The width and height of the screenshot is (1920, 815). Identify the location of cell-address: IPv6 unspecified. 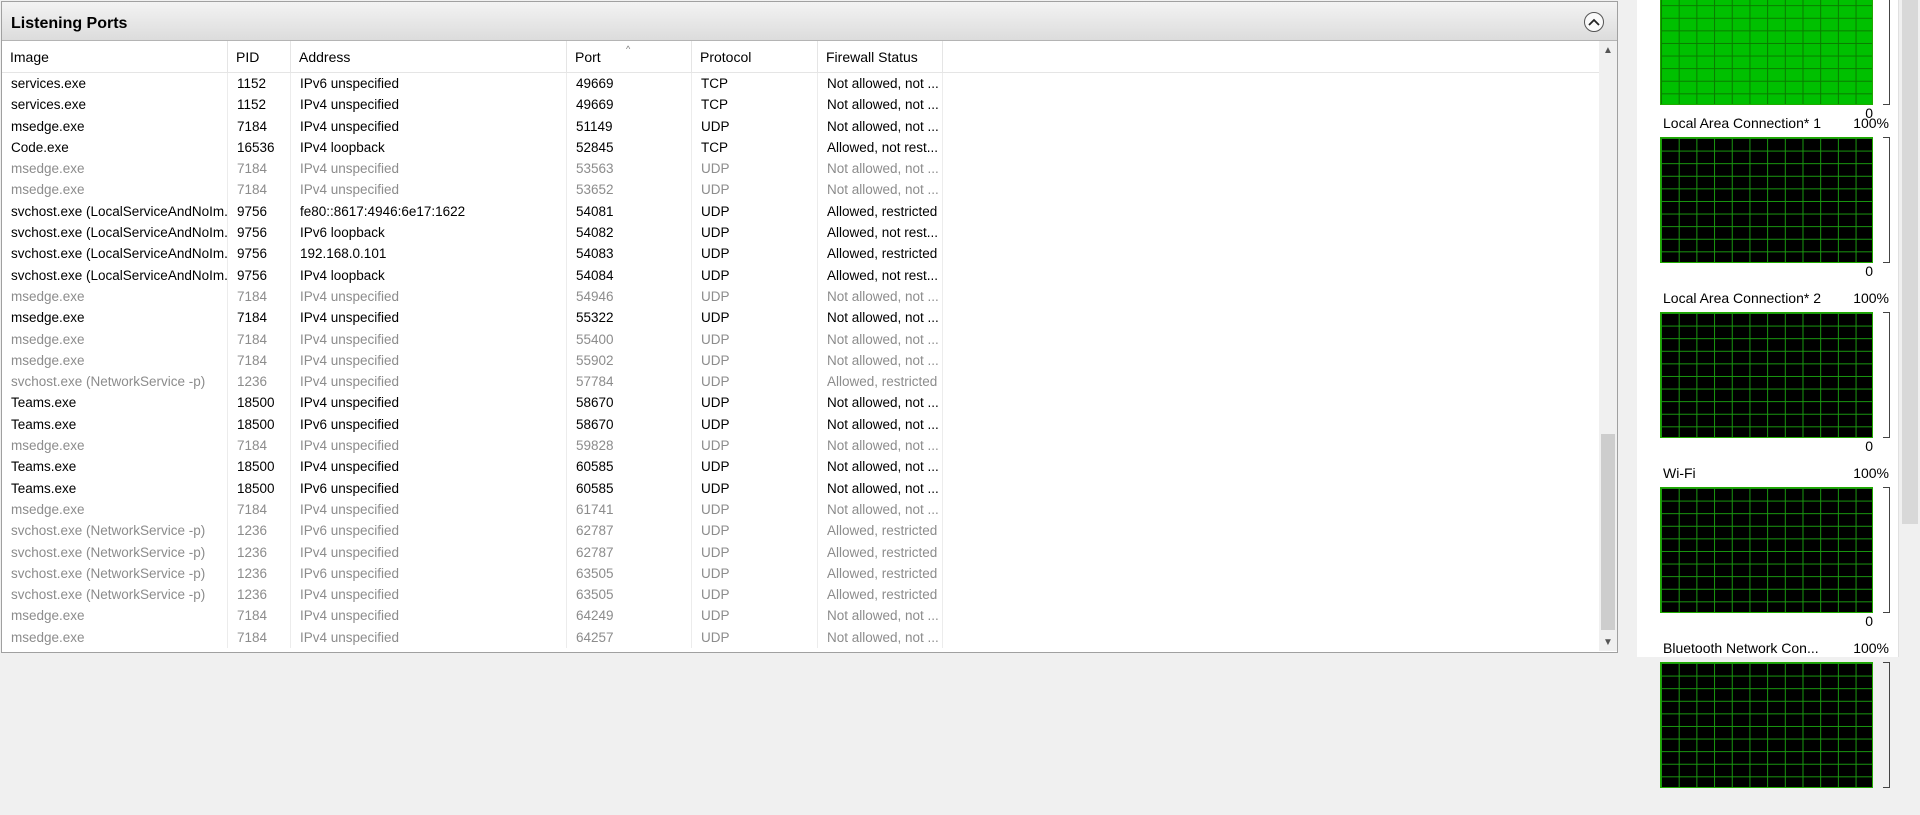
(429, 573).